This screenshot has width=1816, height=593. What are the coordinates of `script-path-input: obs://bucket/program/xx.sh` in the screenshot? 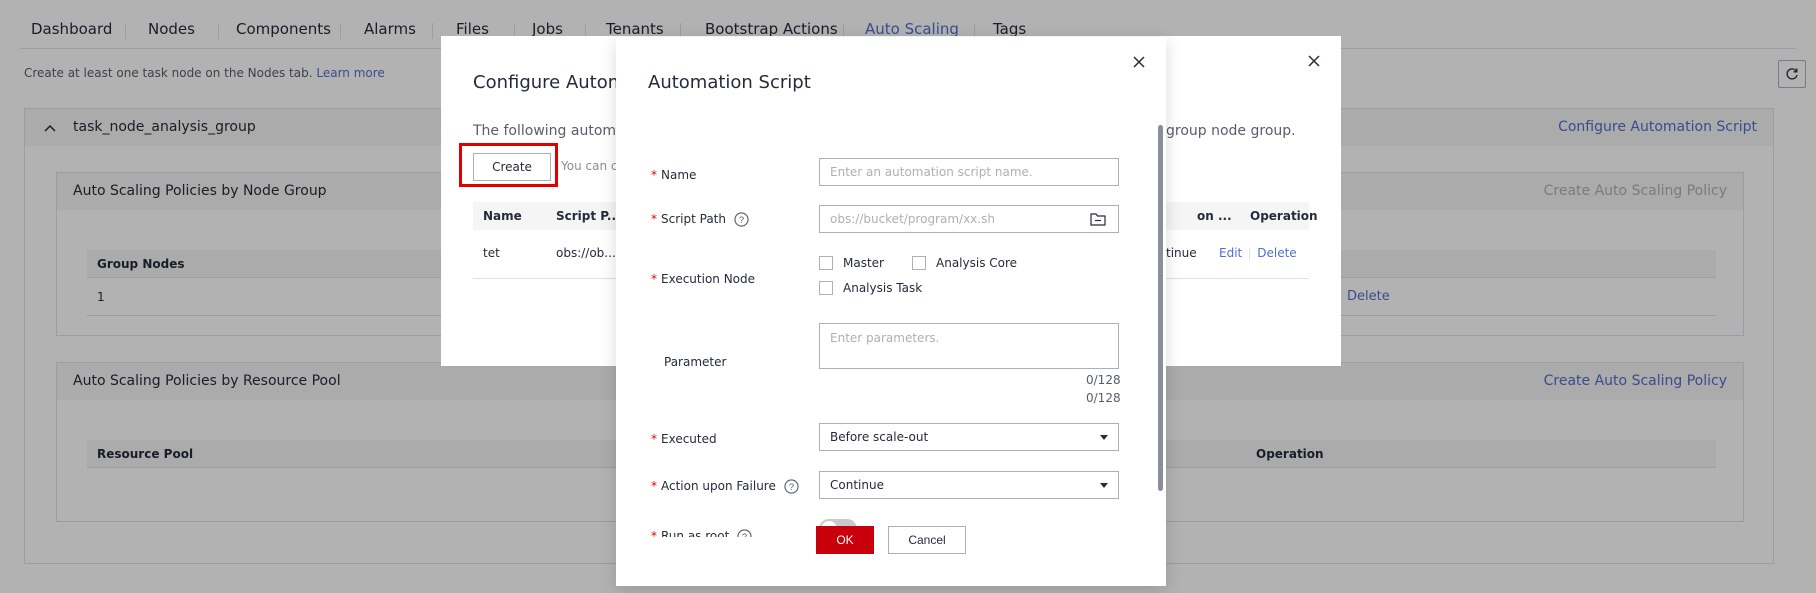 It's located at (969, 219).